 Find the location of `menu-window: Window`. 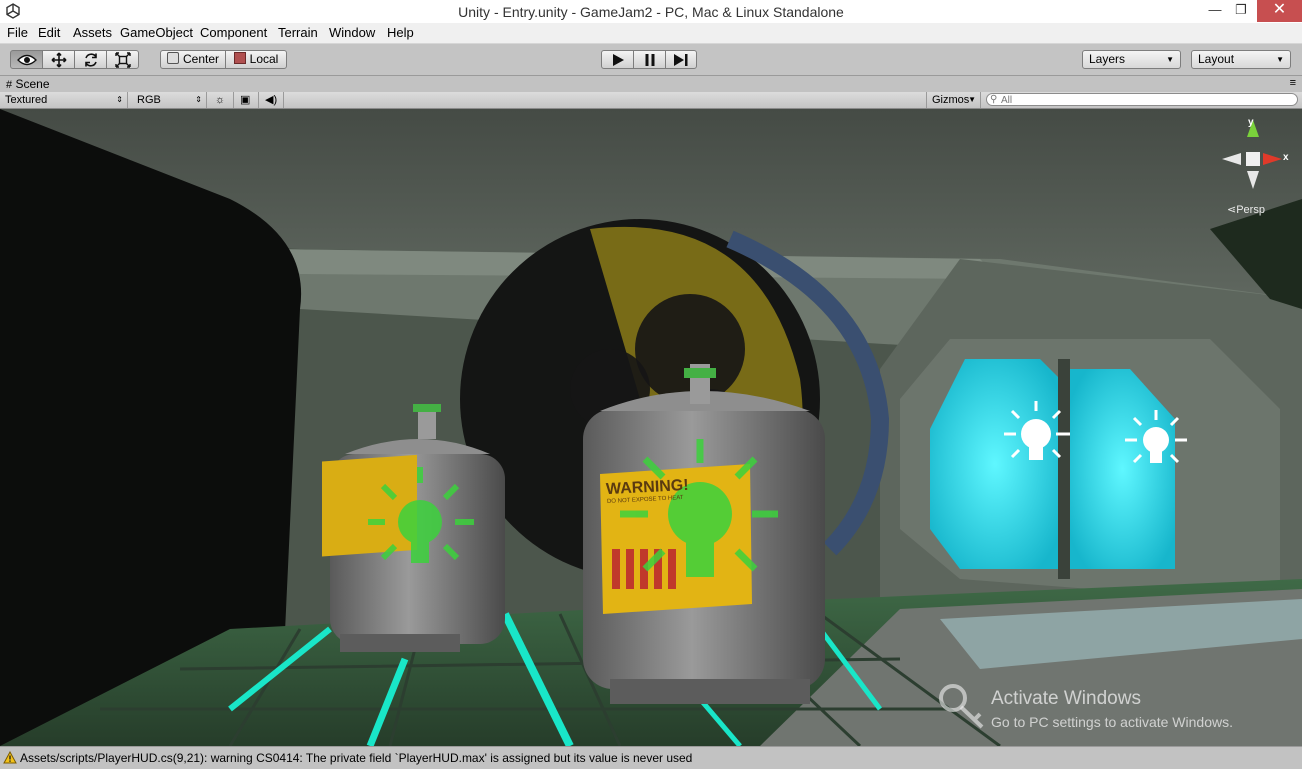

menu-window: Window is located at coordinates (352, 32).